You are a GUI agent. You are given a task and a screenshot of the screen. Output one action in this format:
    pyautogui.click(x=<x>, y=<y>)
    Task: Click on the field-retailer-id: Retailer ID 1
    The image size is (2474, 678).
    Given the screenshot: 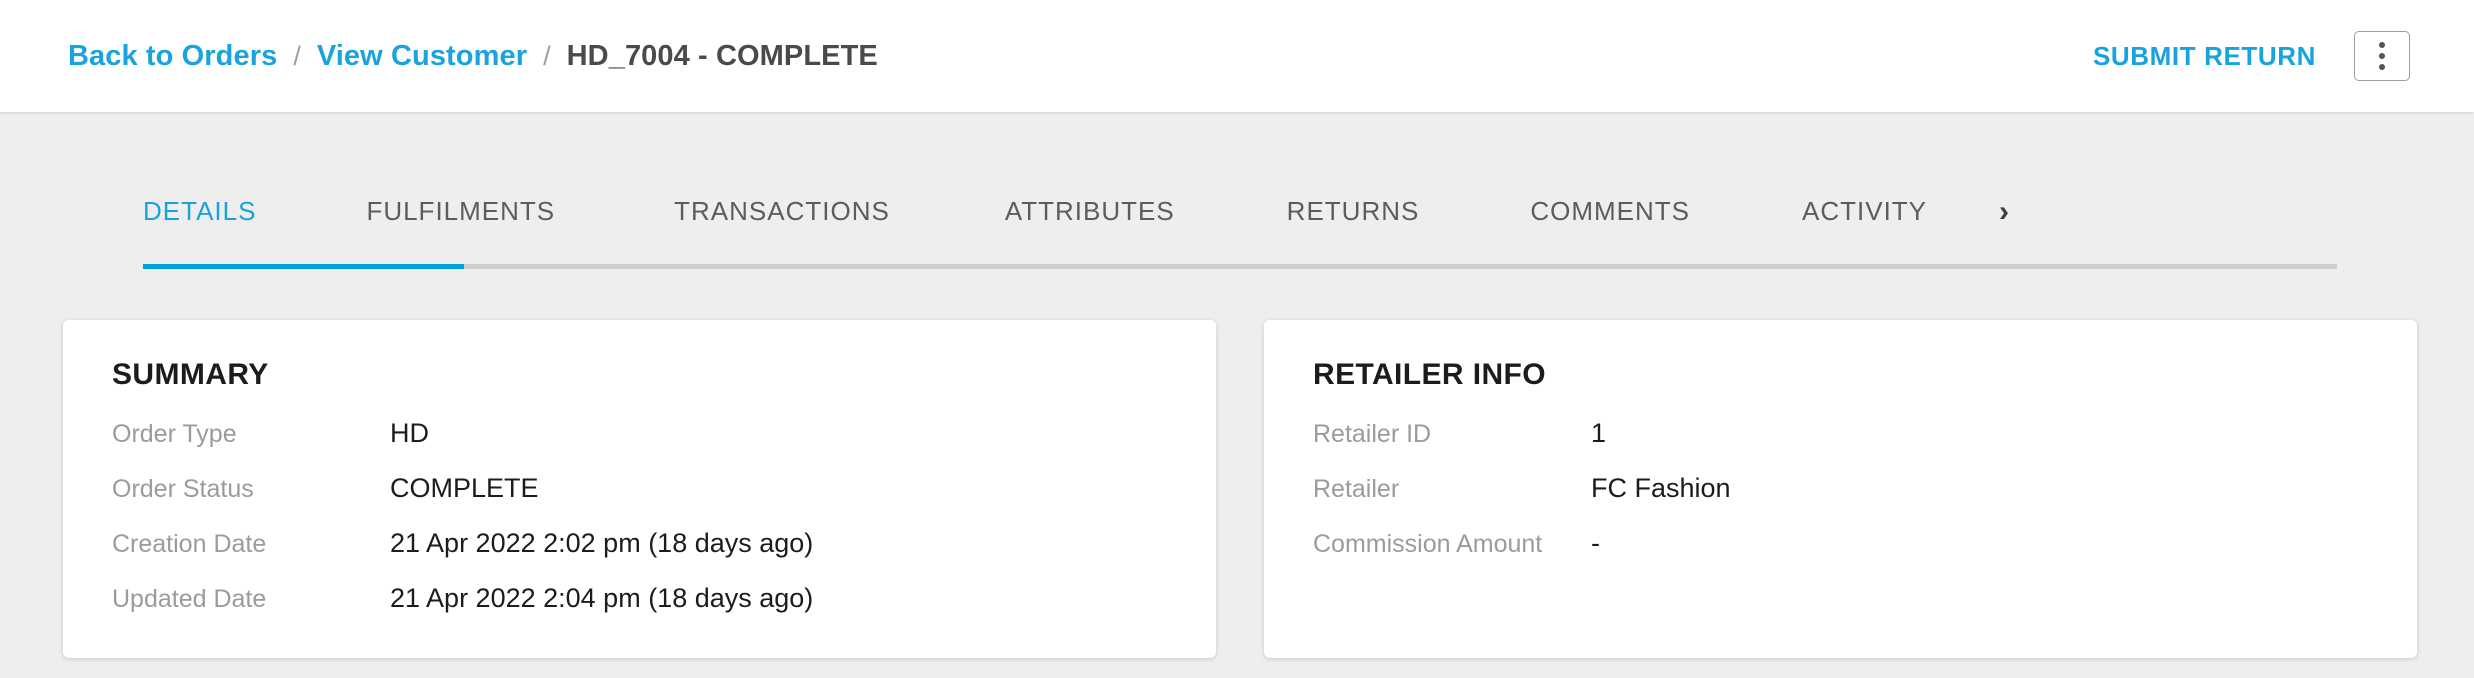 What is the action you would take?
    pyautogui.click(x=1865, y=445)
    